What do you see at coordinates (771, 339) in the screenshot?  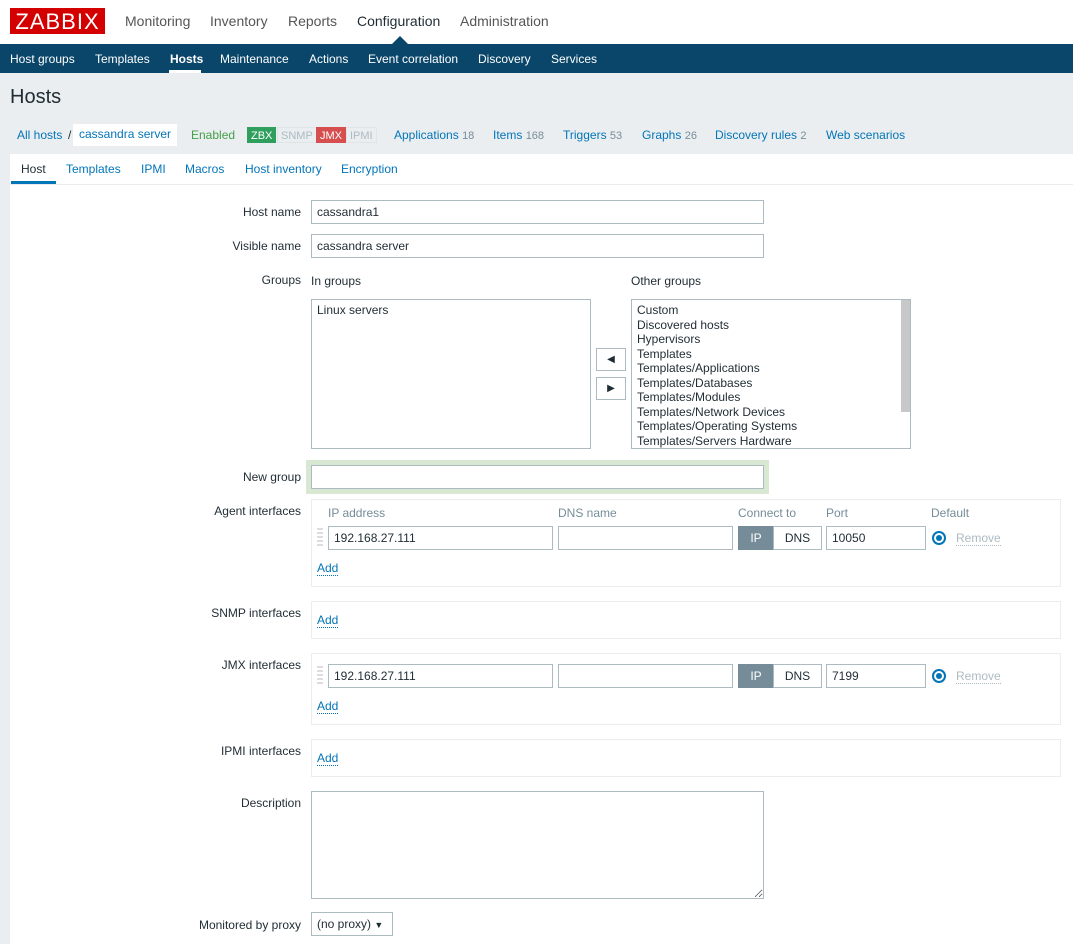 I see `group-option: Hypervisors` at bounding box center [771, 339].